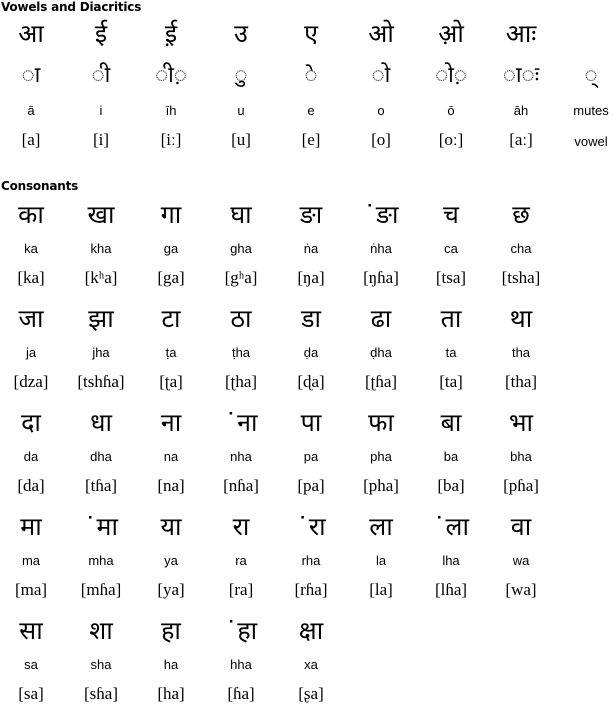  I want to click on vowel-transliteration: i, so click(101, 110).